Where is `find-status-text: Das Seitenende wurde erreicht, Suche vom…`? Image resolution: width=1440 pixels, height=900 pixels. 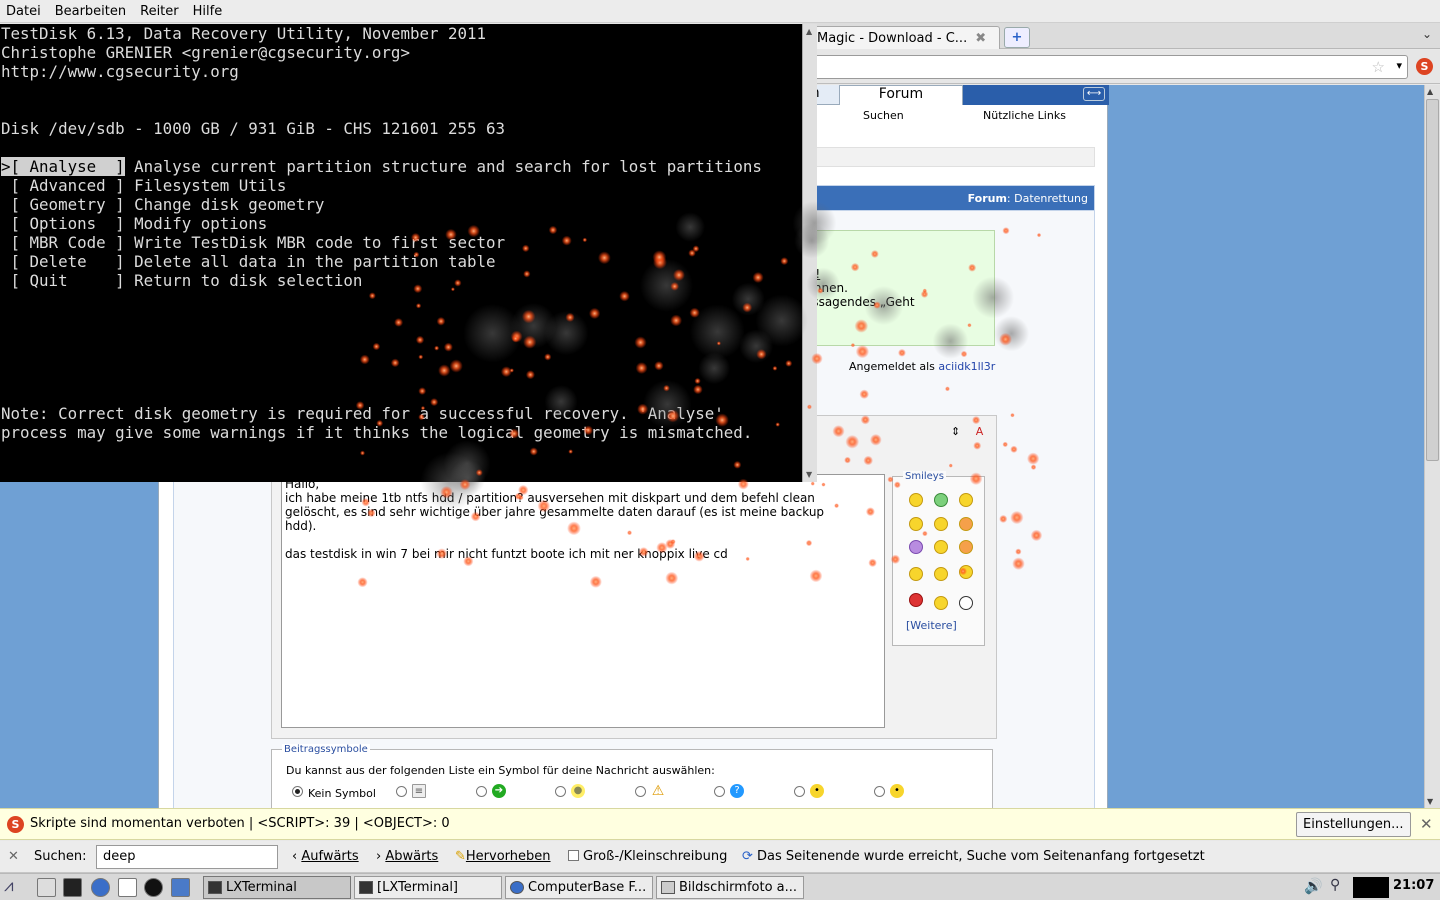 find-status-text: Das Seitenende wurde erreicht, Suche vom… is located at coordinates (981, 856).